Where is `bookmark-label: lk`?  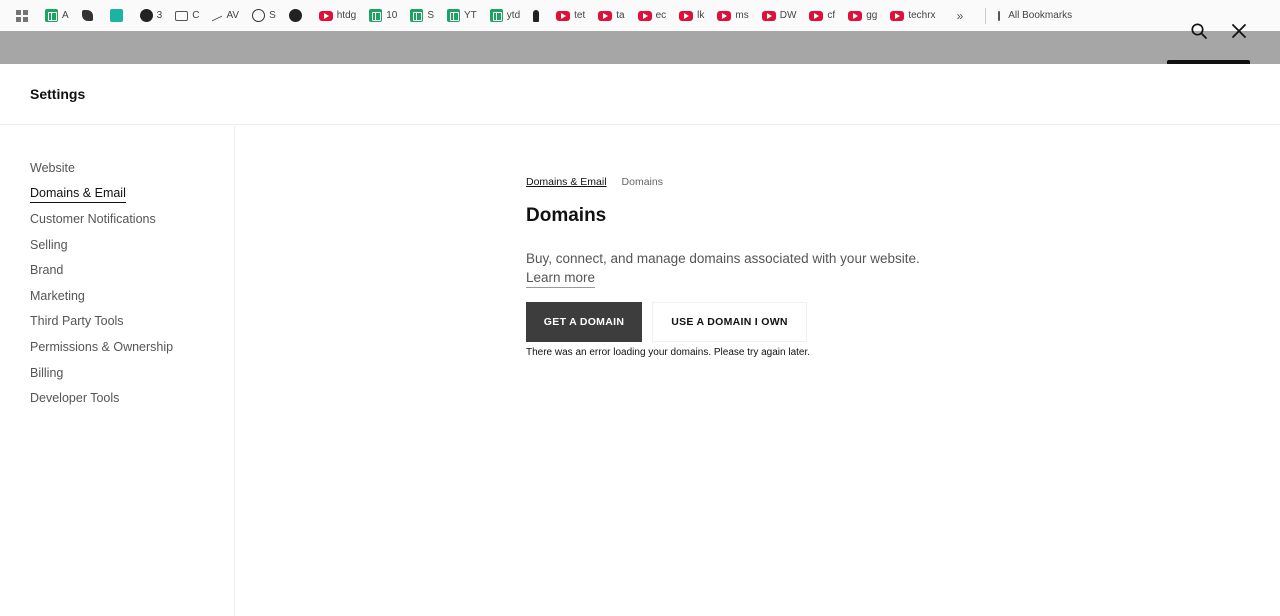
bookmark-label: lk is located at coordinates (701, 15).